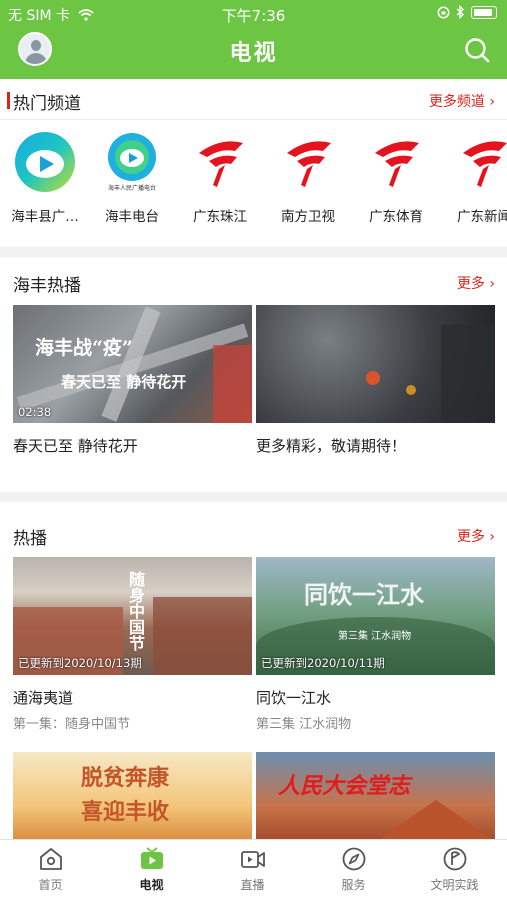 The height and width of the screenshot is (900, 507). I want to click on video-title: 同饮一江水, so click(293, 697).